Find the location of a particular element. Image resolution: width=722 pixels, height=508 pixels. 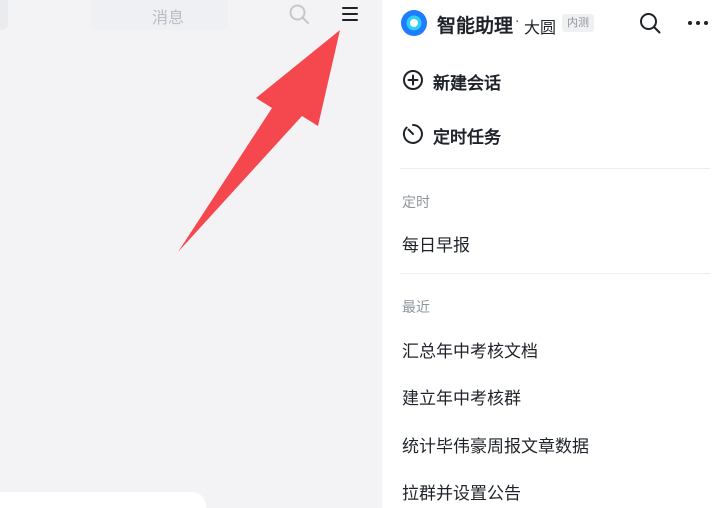

new-chat-button: 新建会话 is located at coordinates (552, 80).